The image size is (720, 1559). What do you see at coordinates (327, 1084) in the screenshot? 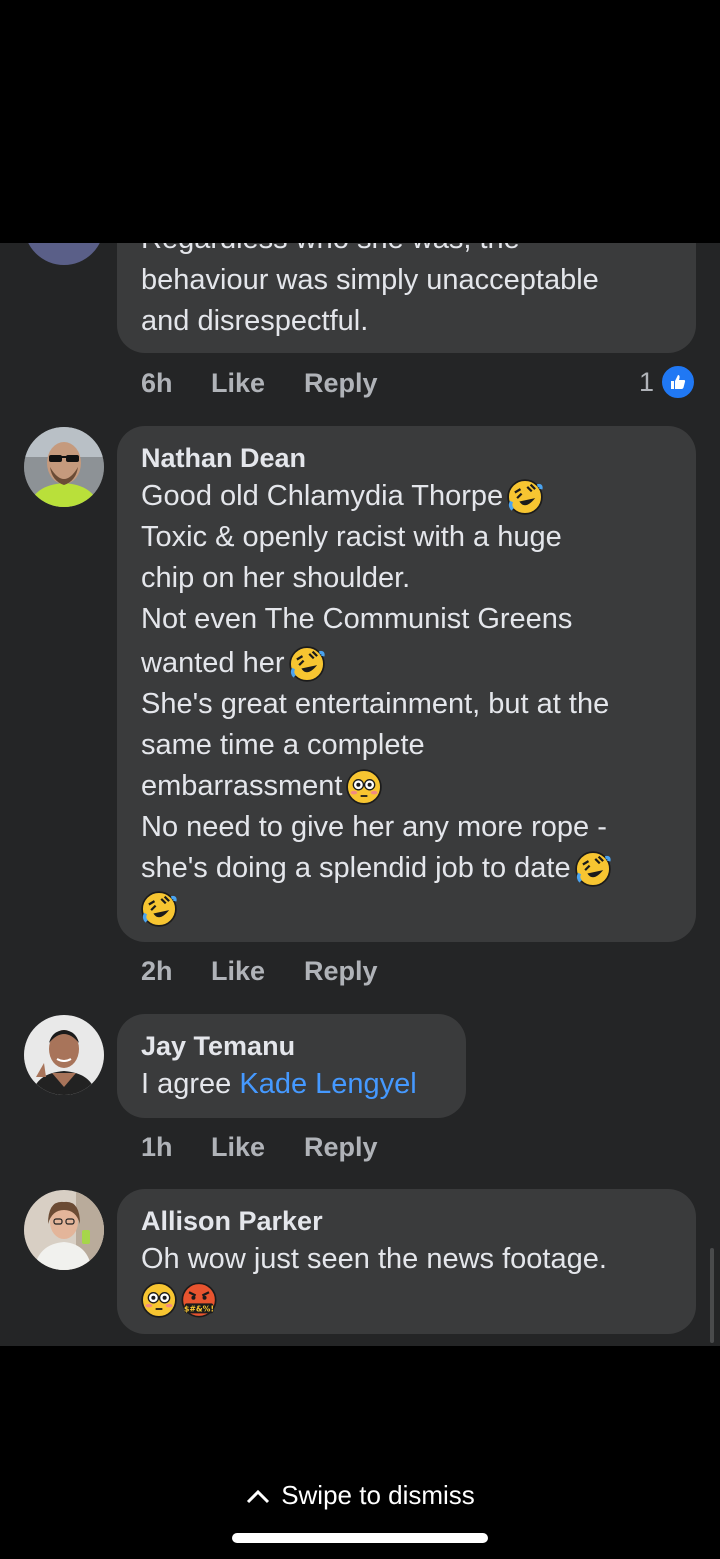
I see `mention-link: Kade Lengyel` at bounding box center [327, 1084].